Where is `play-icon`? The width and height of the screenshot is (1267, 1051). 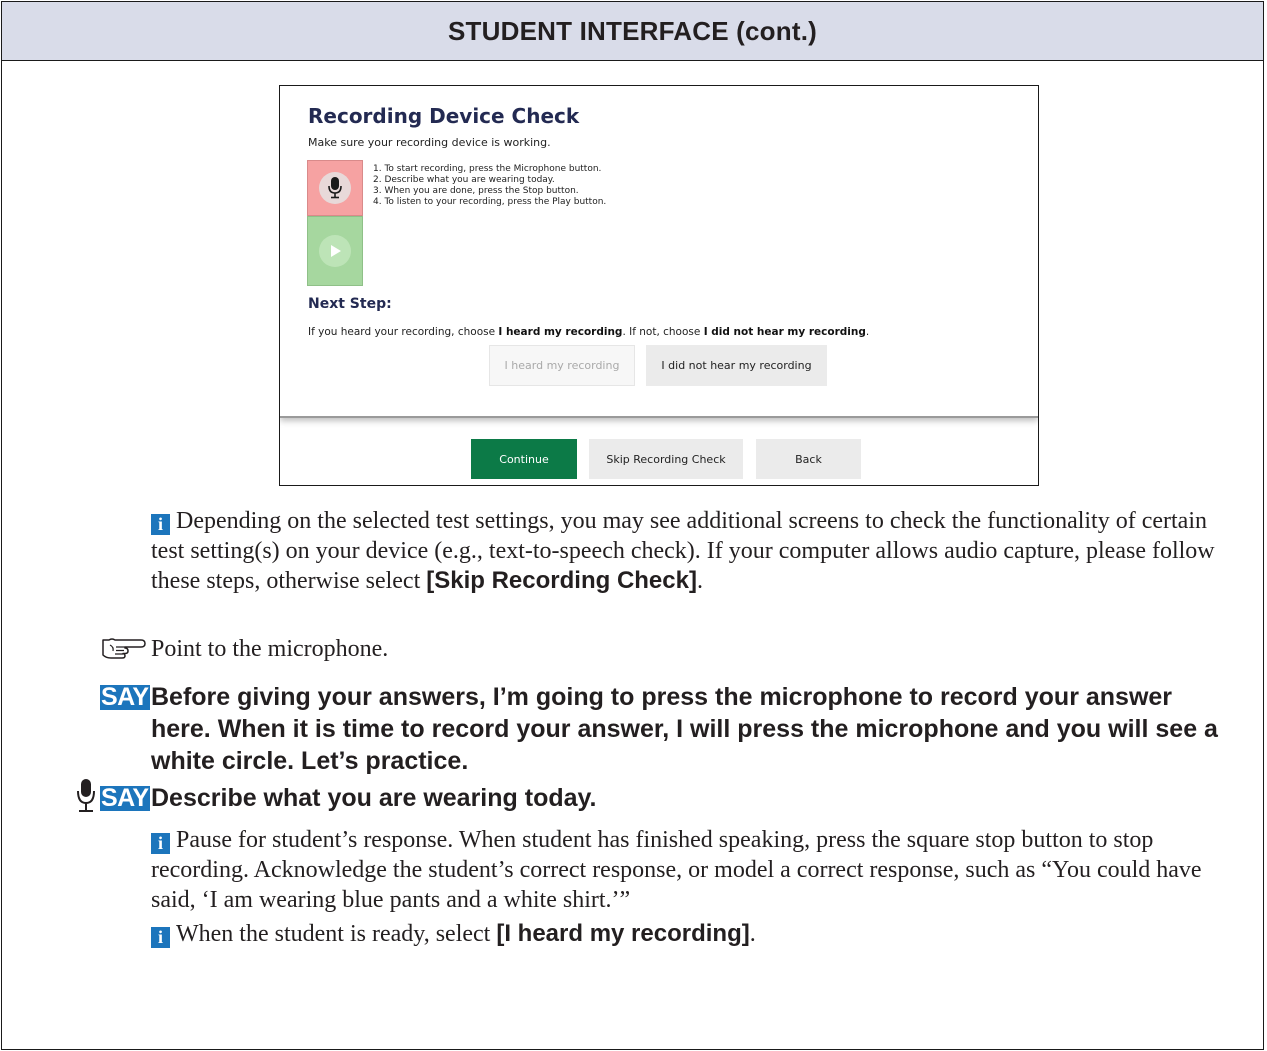
play-icon is located at coordinates (335, 251).